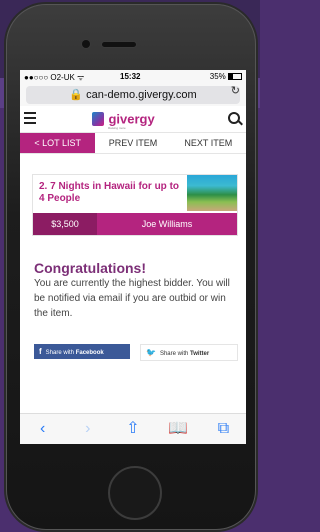 This screenshot has height=532, width=320. What do you see at coordinates (86, 44) in the screenshot?
I see `front-camera` at bounding box center [86, 44].